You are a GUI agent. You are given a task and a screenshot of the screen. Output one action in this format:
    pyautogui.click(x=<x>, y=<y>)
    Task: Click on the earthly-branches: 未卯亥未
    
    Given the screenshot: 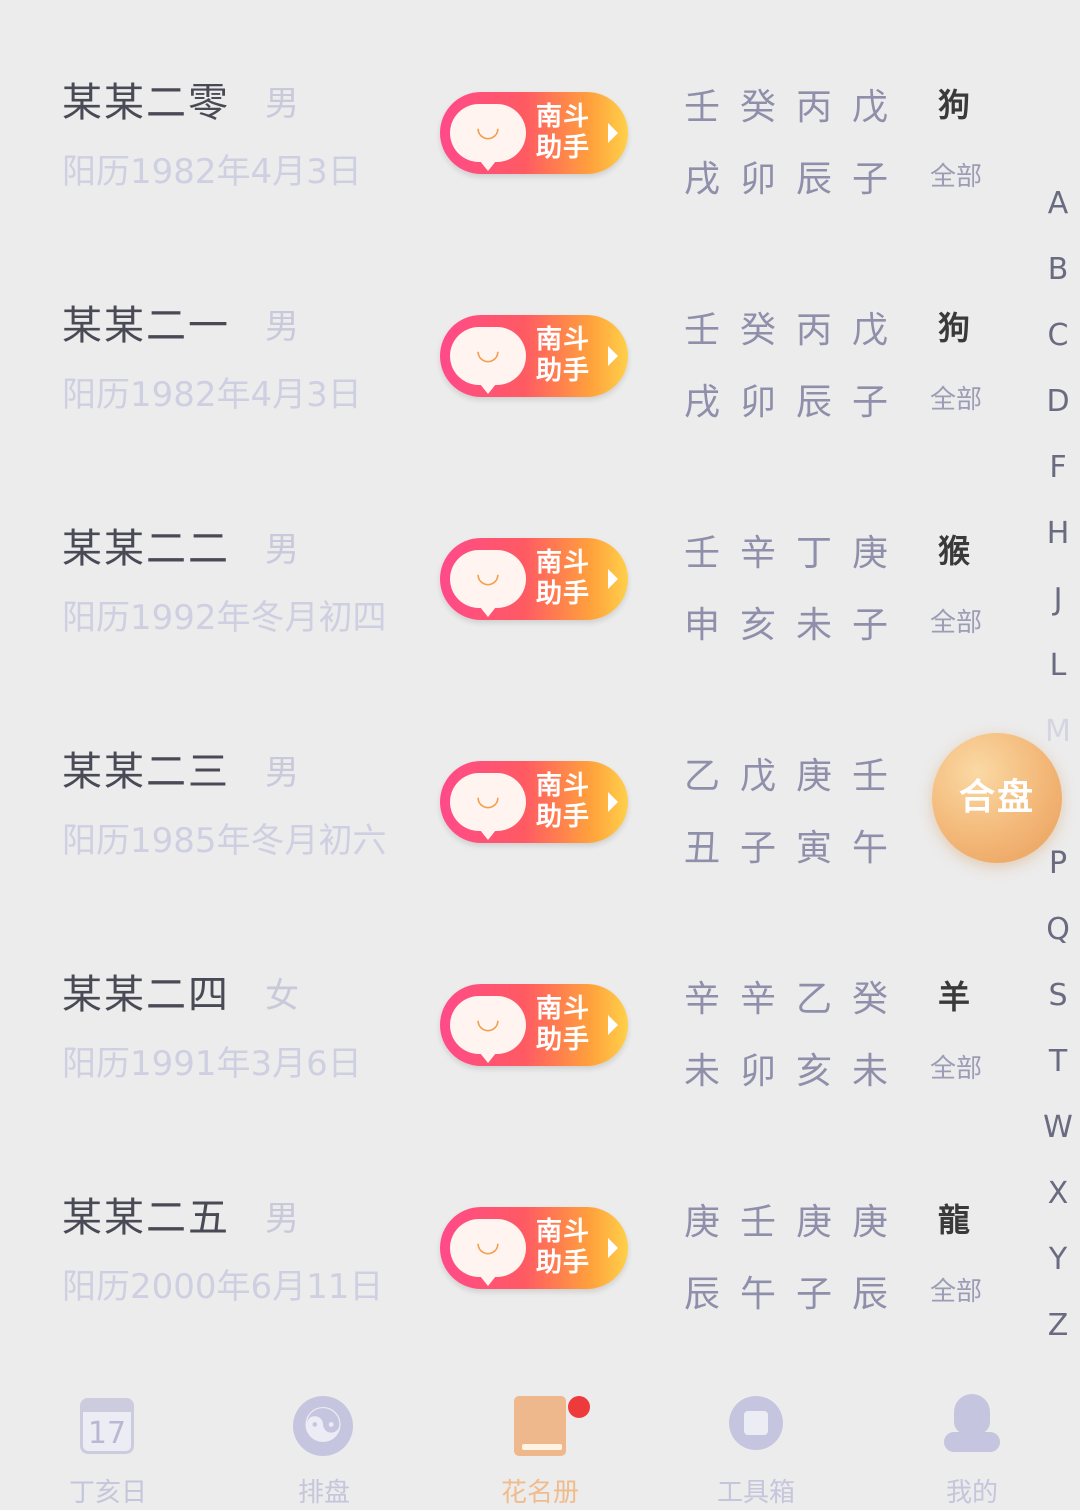 What is the action you would take?
    pyautogui.click(x=796, y=1071)
    